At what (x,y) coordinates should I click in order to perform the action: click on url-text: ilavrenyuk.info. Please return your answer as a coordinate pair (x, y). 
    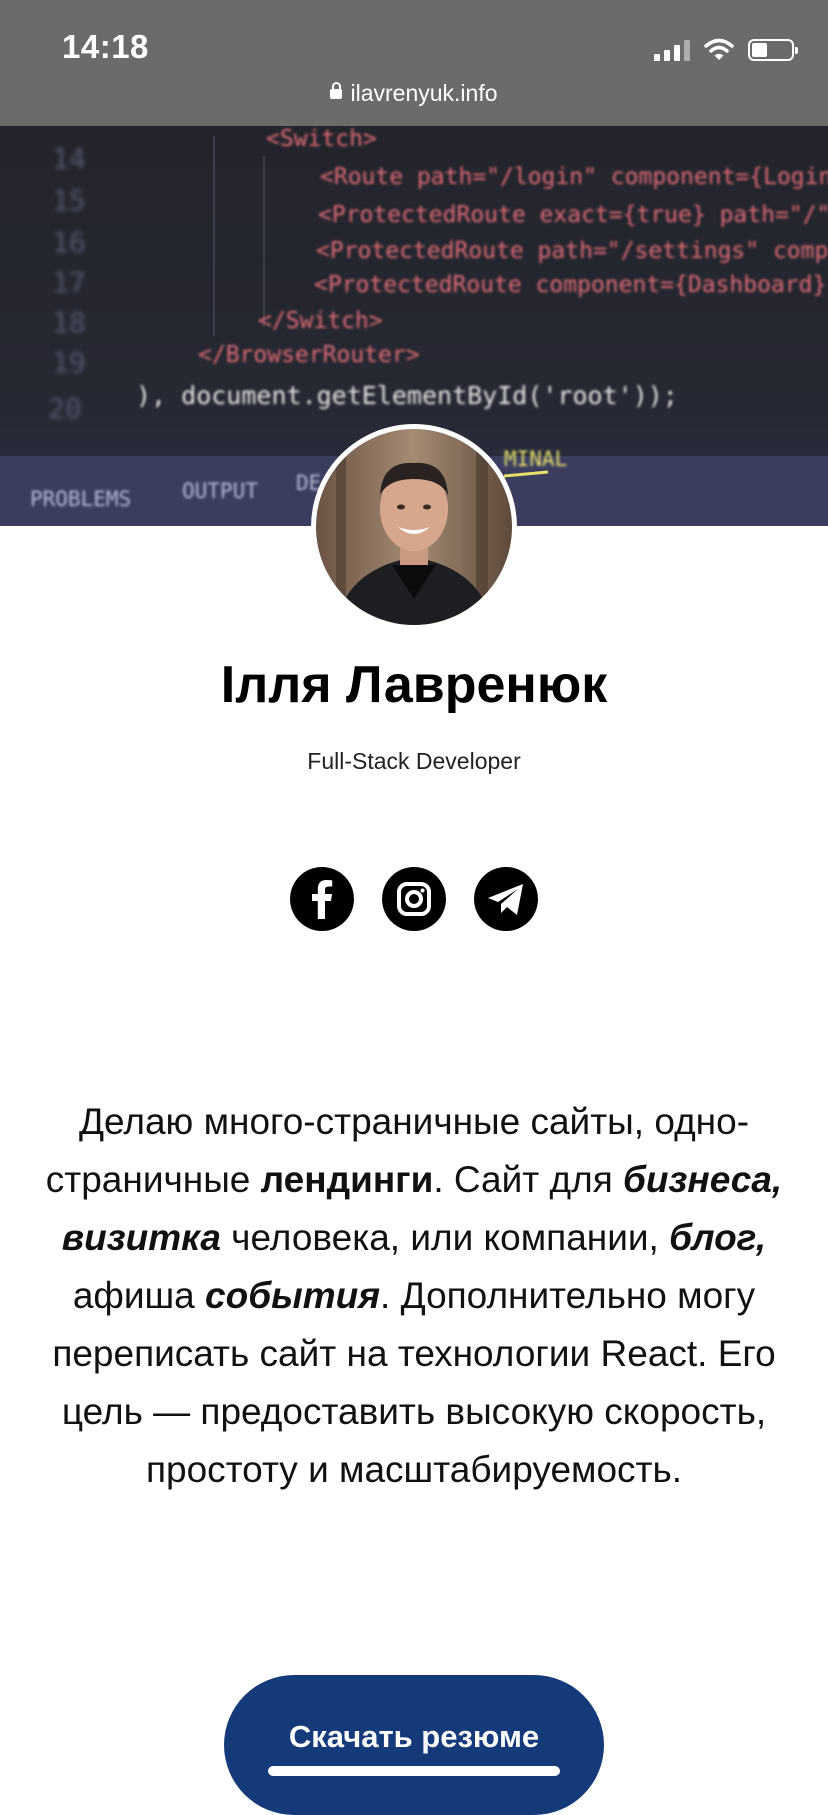
    Looking at the image, I should click on (424, 93).